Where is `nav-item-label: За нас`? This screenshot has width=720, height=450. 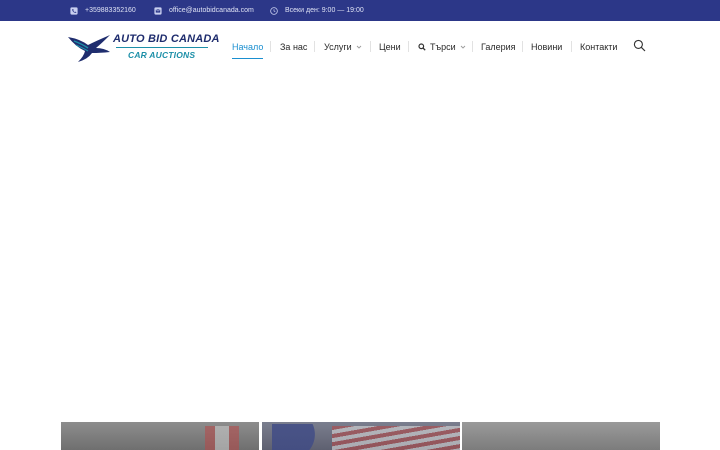 nav-item-label: За нас is located at coordinates (294, 47).